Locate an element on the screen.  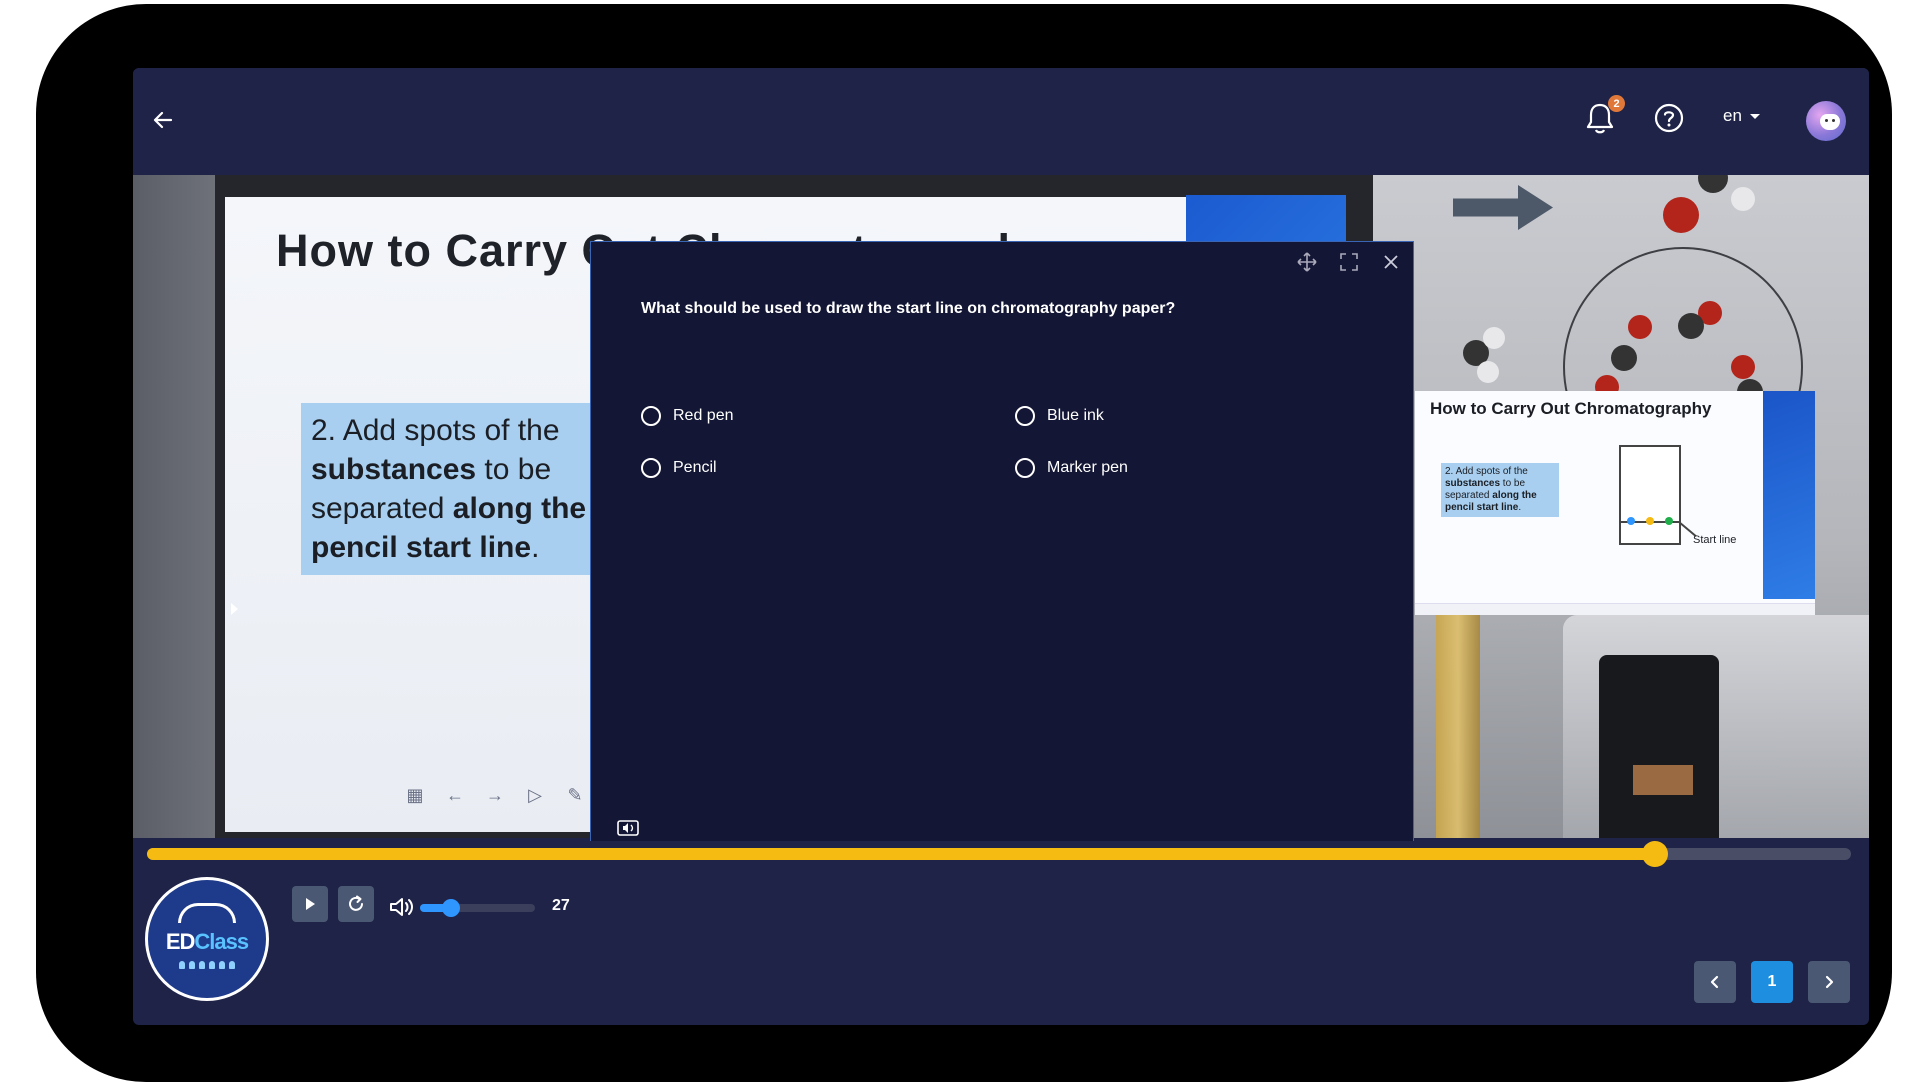
notifications-button: 2 is located at coordinates (1604, 118).